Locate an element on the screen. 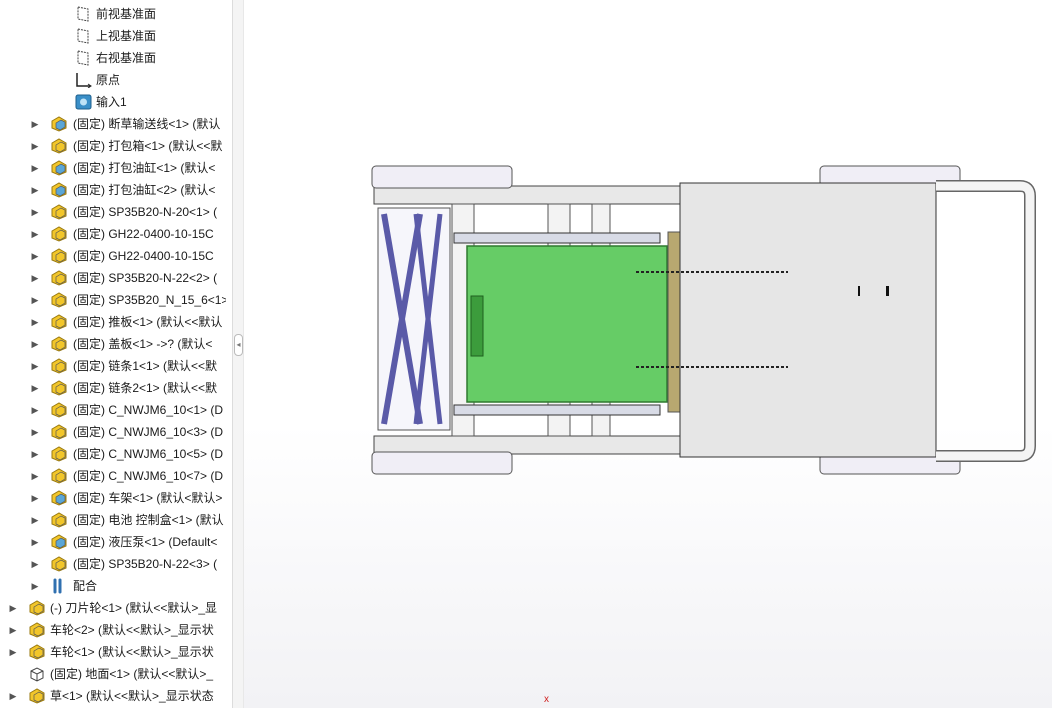 The height and width of the screenshot is (708, 1052). tree-item: ▶ (固定) 打包油缸<1> (默认< is located at coordinates (113, 168).